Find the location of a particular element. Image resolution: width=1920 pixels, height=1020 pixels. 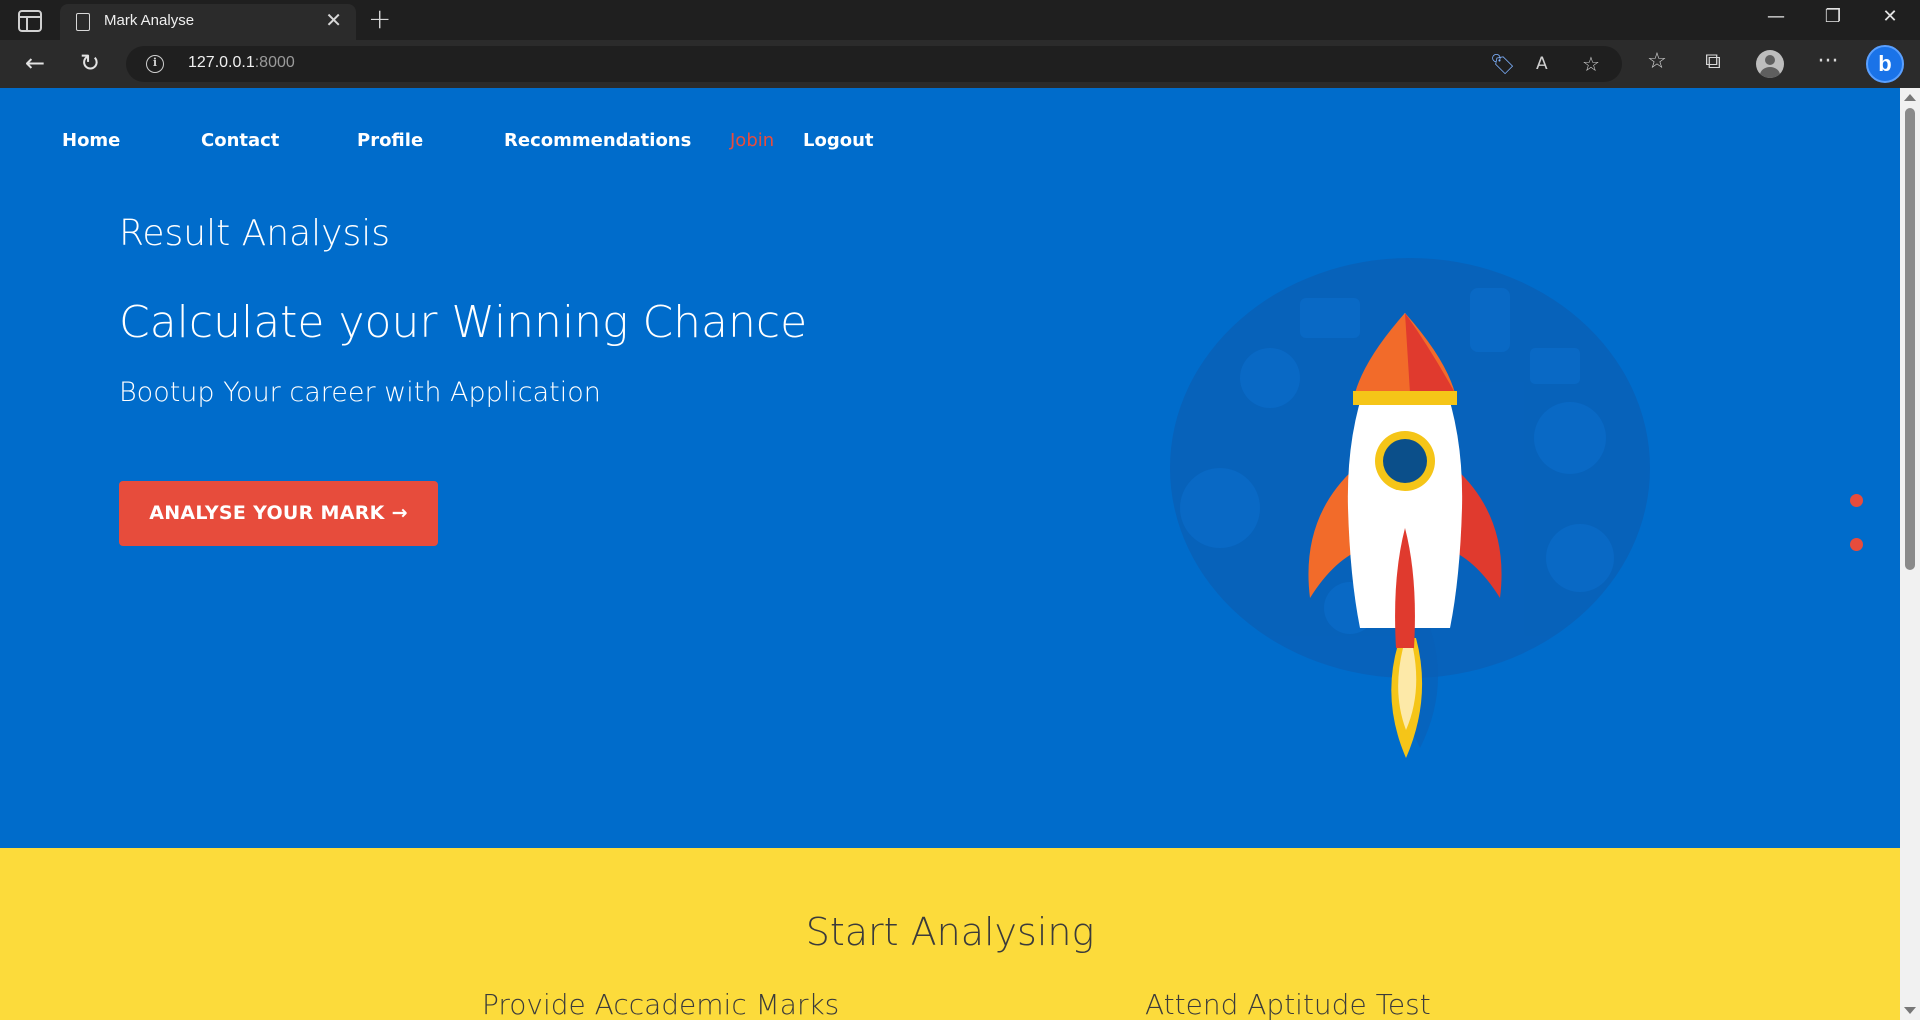

academic-marks-heading: Provide Accademic Marks is located at coordinates (661, 1004).